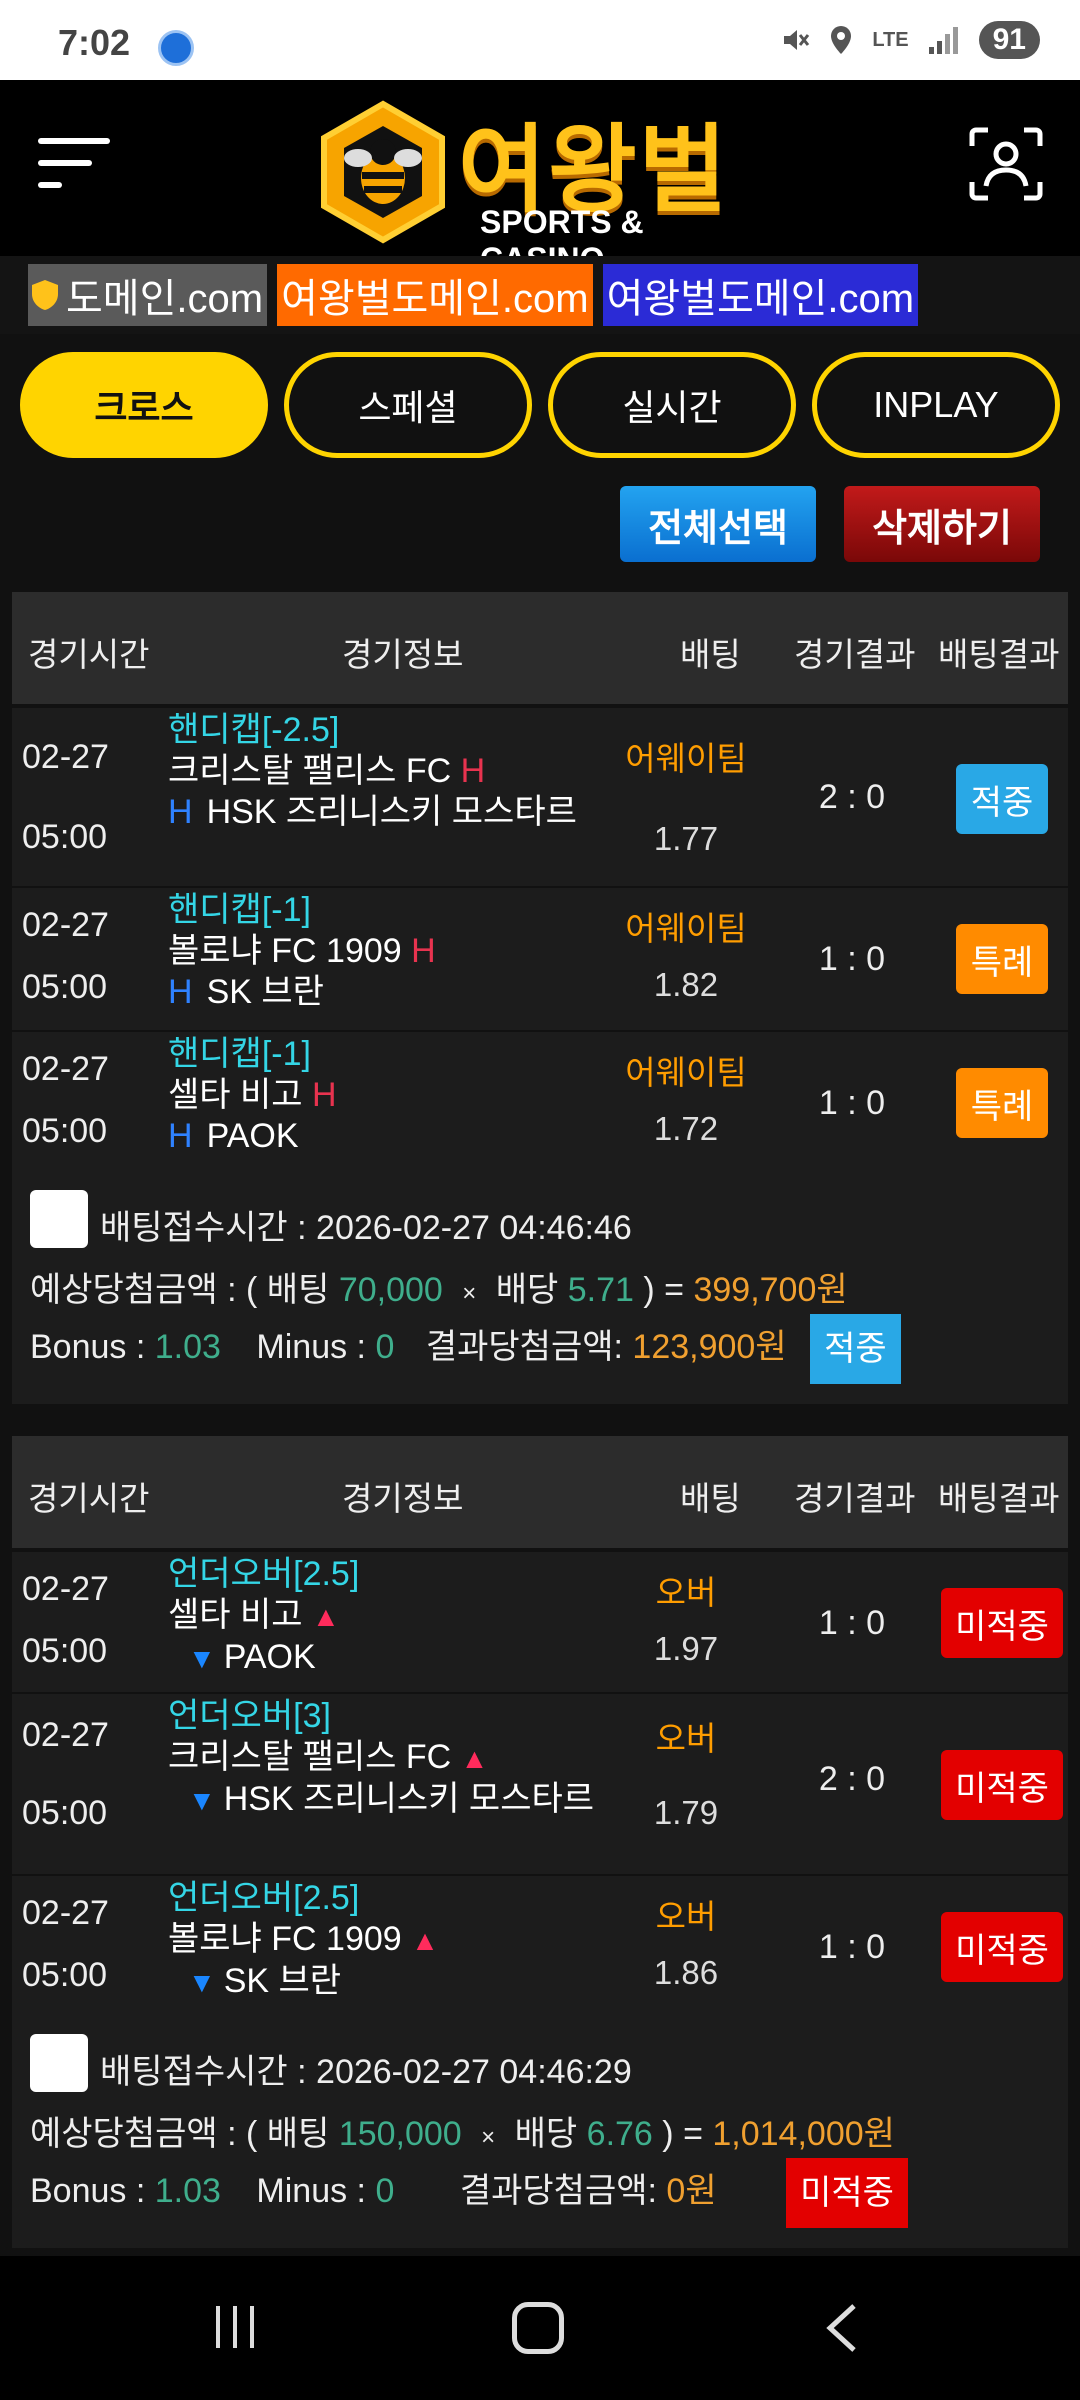 The image size is (1080, 2400). Describe the element at coordinates (760, 295) in the screenshot. I see `domain-link-3: 여왕벌도메인.com` at that location.